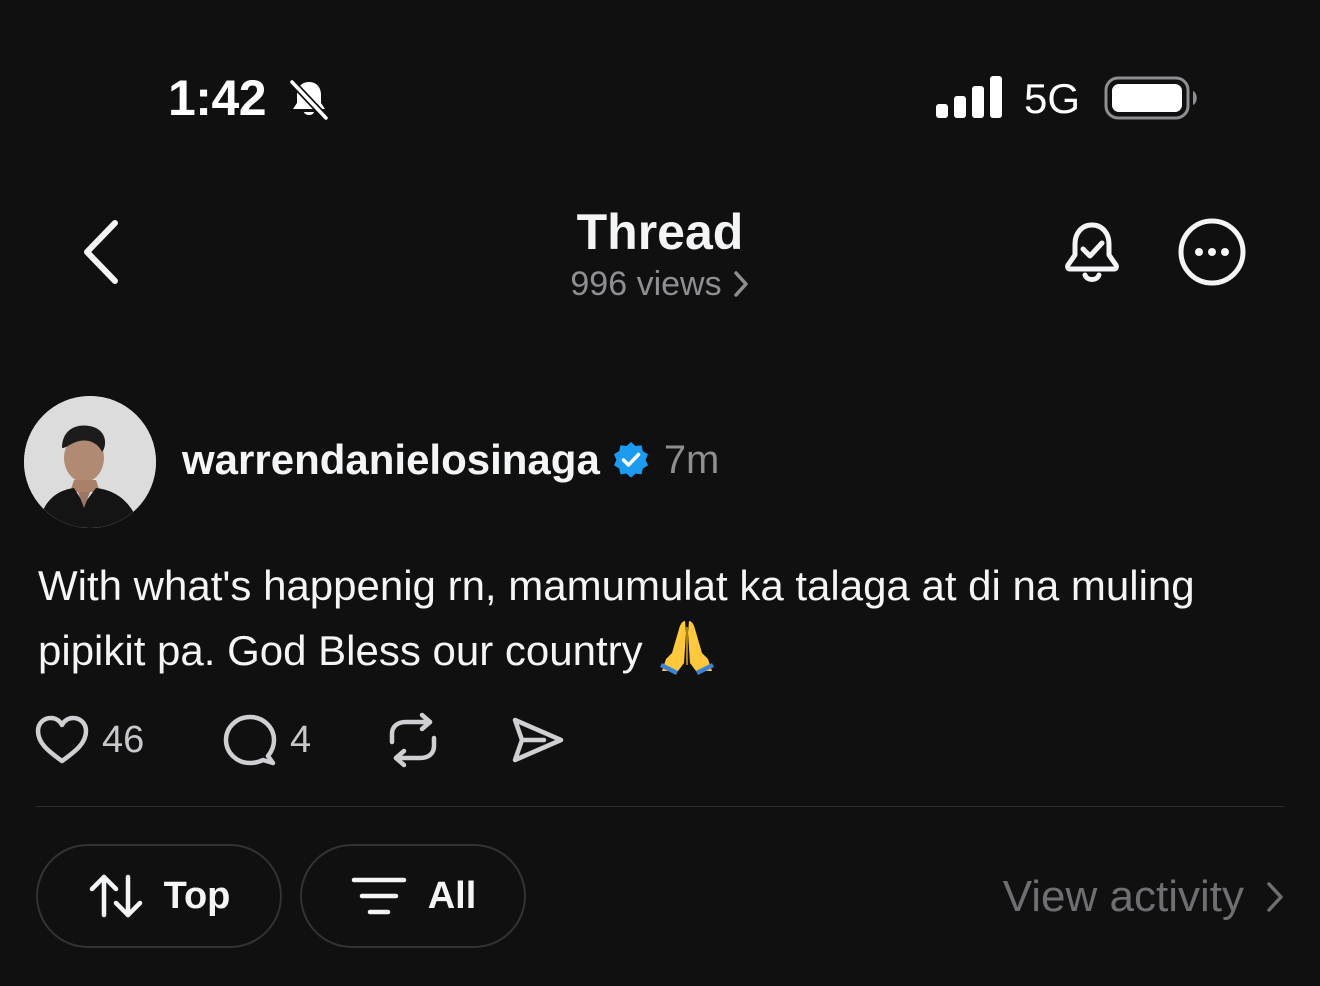  What do you see at coordinates (197, 896) in the screenshot?
I see `sort-label: Top` at bounding box center [197, 896].